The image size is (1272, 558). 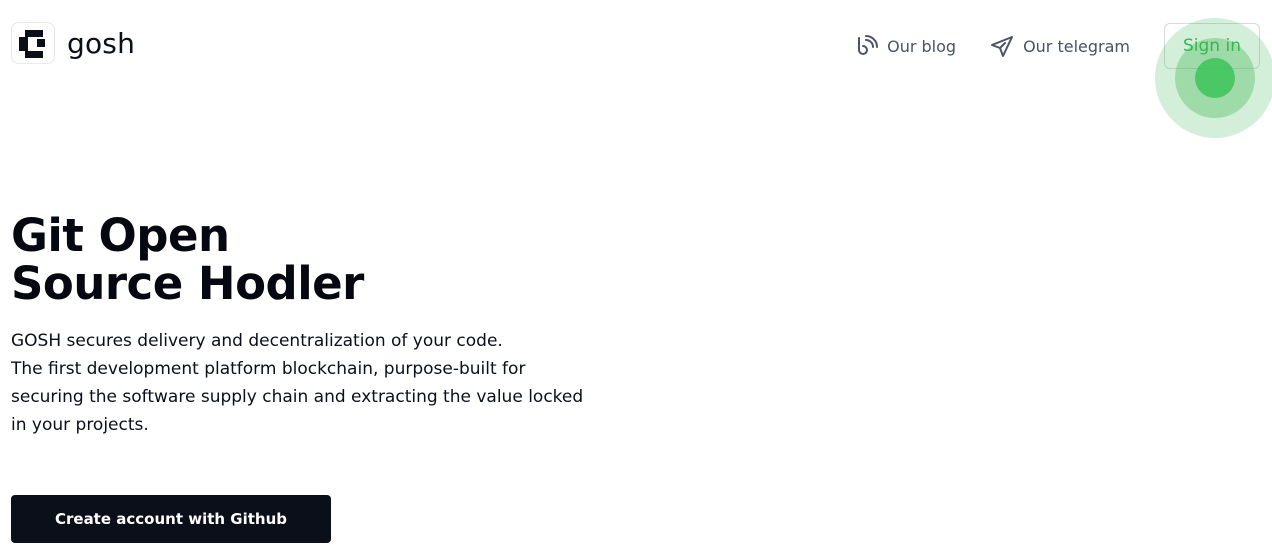 I want to click on sign-in-button: Sign in, so click(x=1212, y=46).